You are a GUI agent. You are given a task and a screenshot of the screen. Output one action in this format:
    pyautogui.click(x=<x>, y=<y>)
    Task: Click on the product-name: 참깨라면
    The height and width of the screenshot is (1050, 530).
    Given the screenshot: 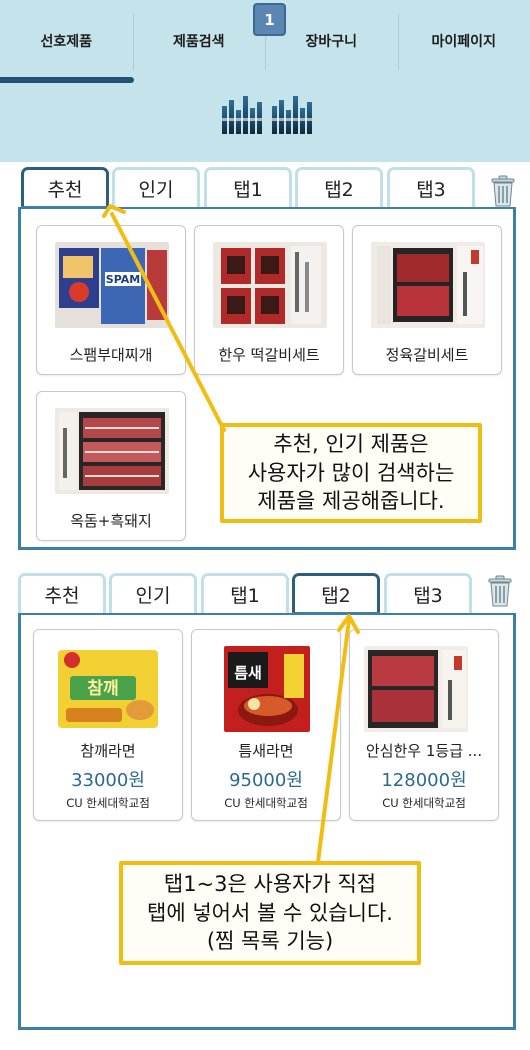 What is the action you would take?
    pyautogui.click(x=108, y=751)
    